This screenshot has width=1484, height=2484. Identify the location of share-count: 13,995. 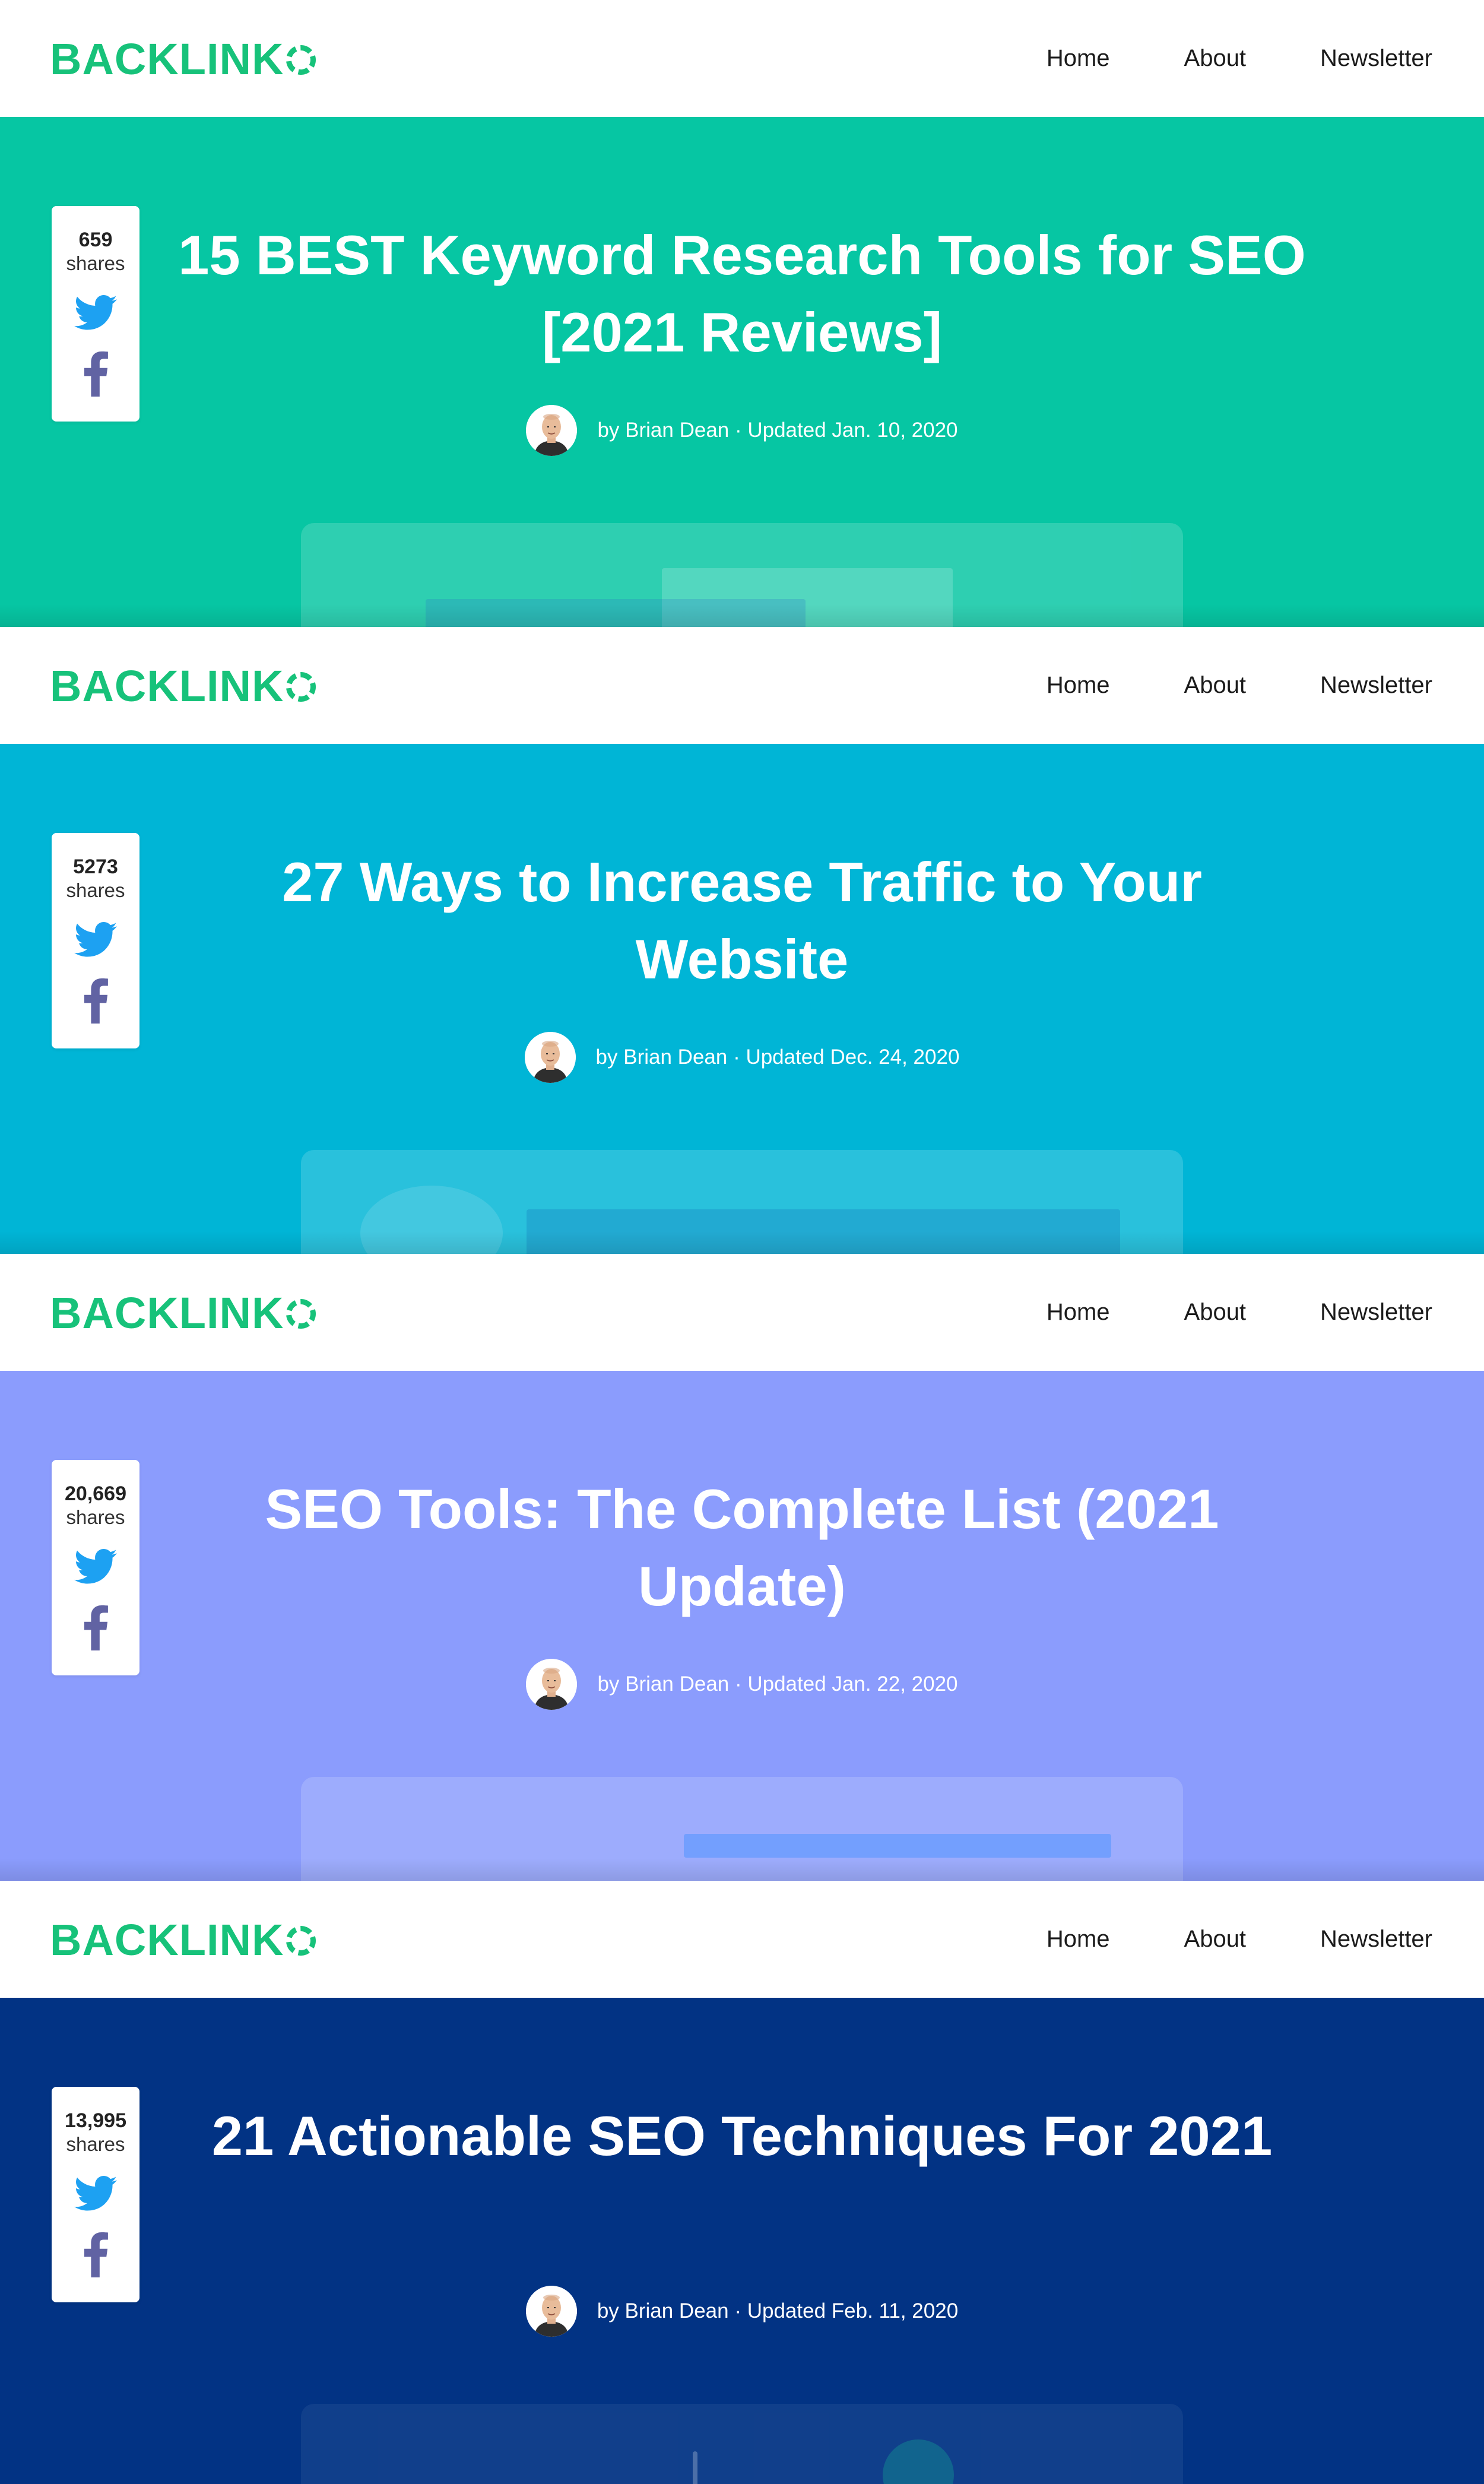
(95, 2120).